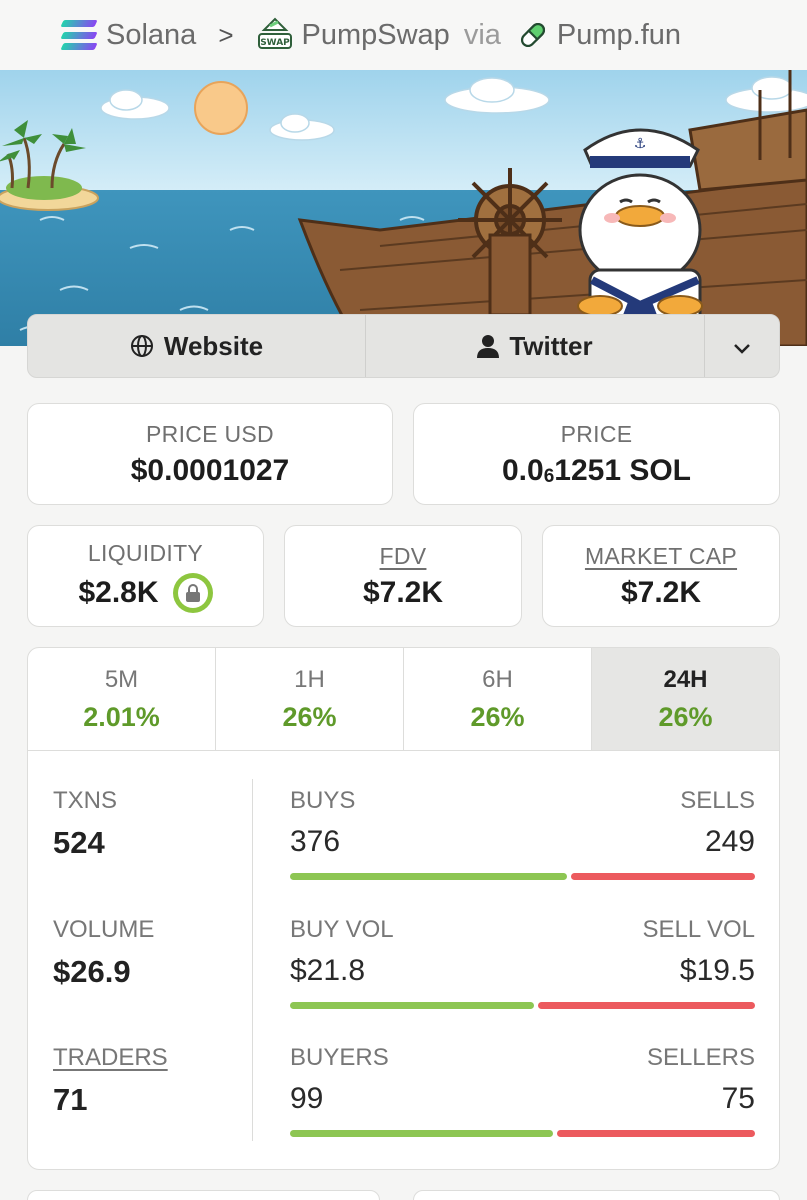 The height and width of the screenshot is (1200, 807). What do you see at coordinates (498, 699) in the screenshot?
I see `tab-6h: 6H 26%` at bounding box center [498, 699].